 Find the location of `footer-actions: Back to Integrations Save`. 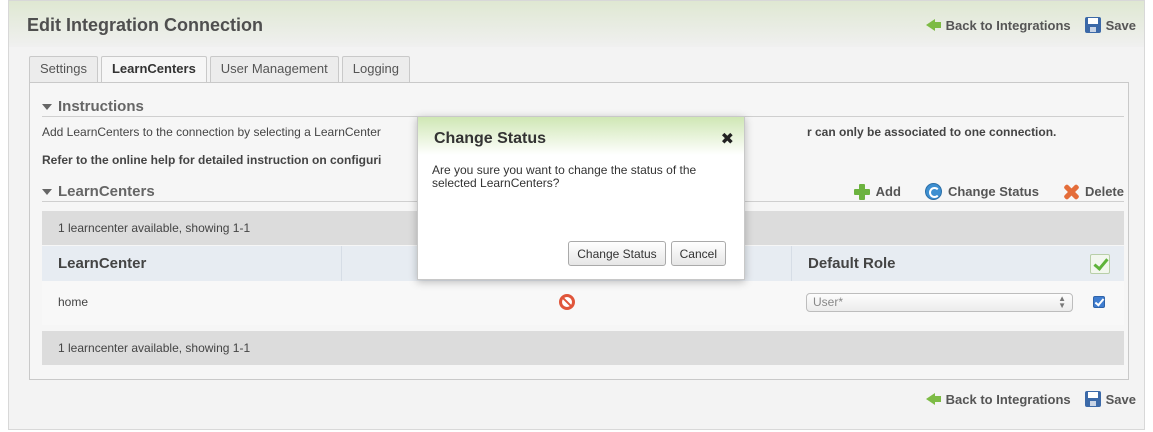

footer-actions: Back to Integrations Save is located at coordinates (1030, 399).